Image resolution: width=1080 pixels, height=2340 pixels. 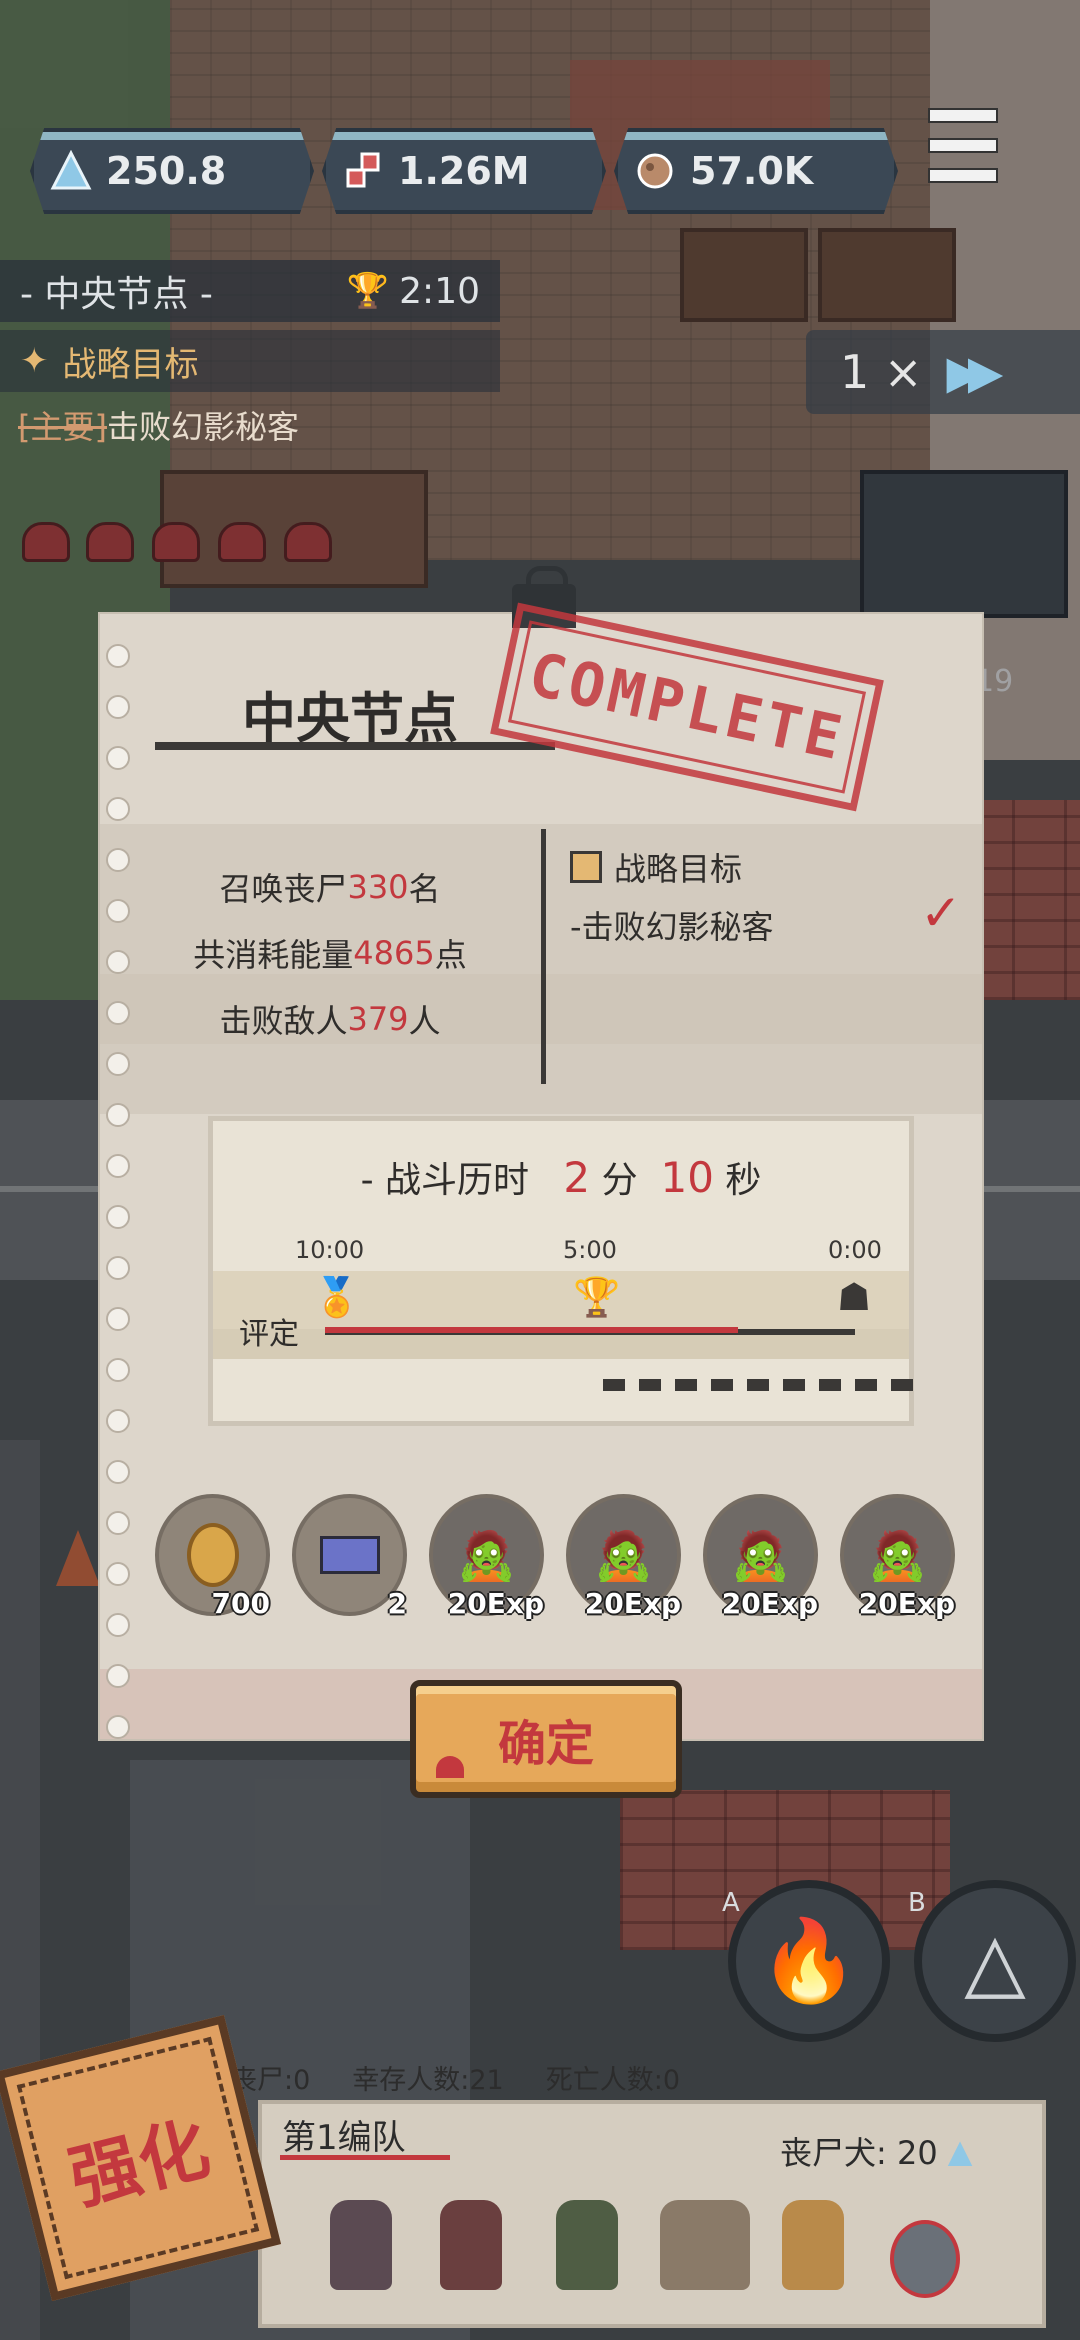 I want to click on skill-key-label: B, so click(x=917, y=1903).